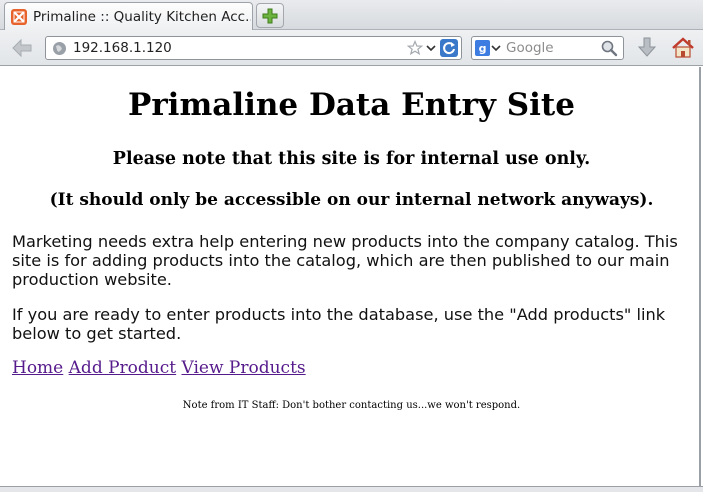  I want to click on downloads-button, so click(647, 48).